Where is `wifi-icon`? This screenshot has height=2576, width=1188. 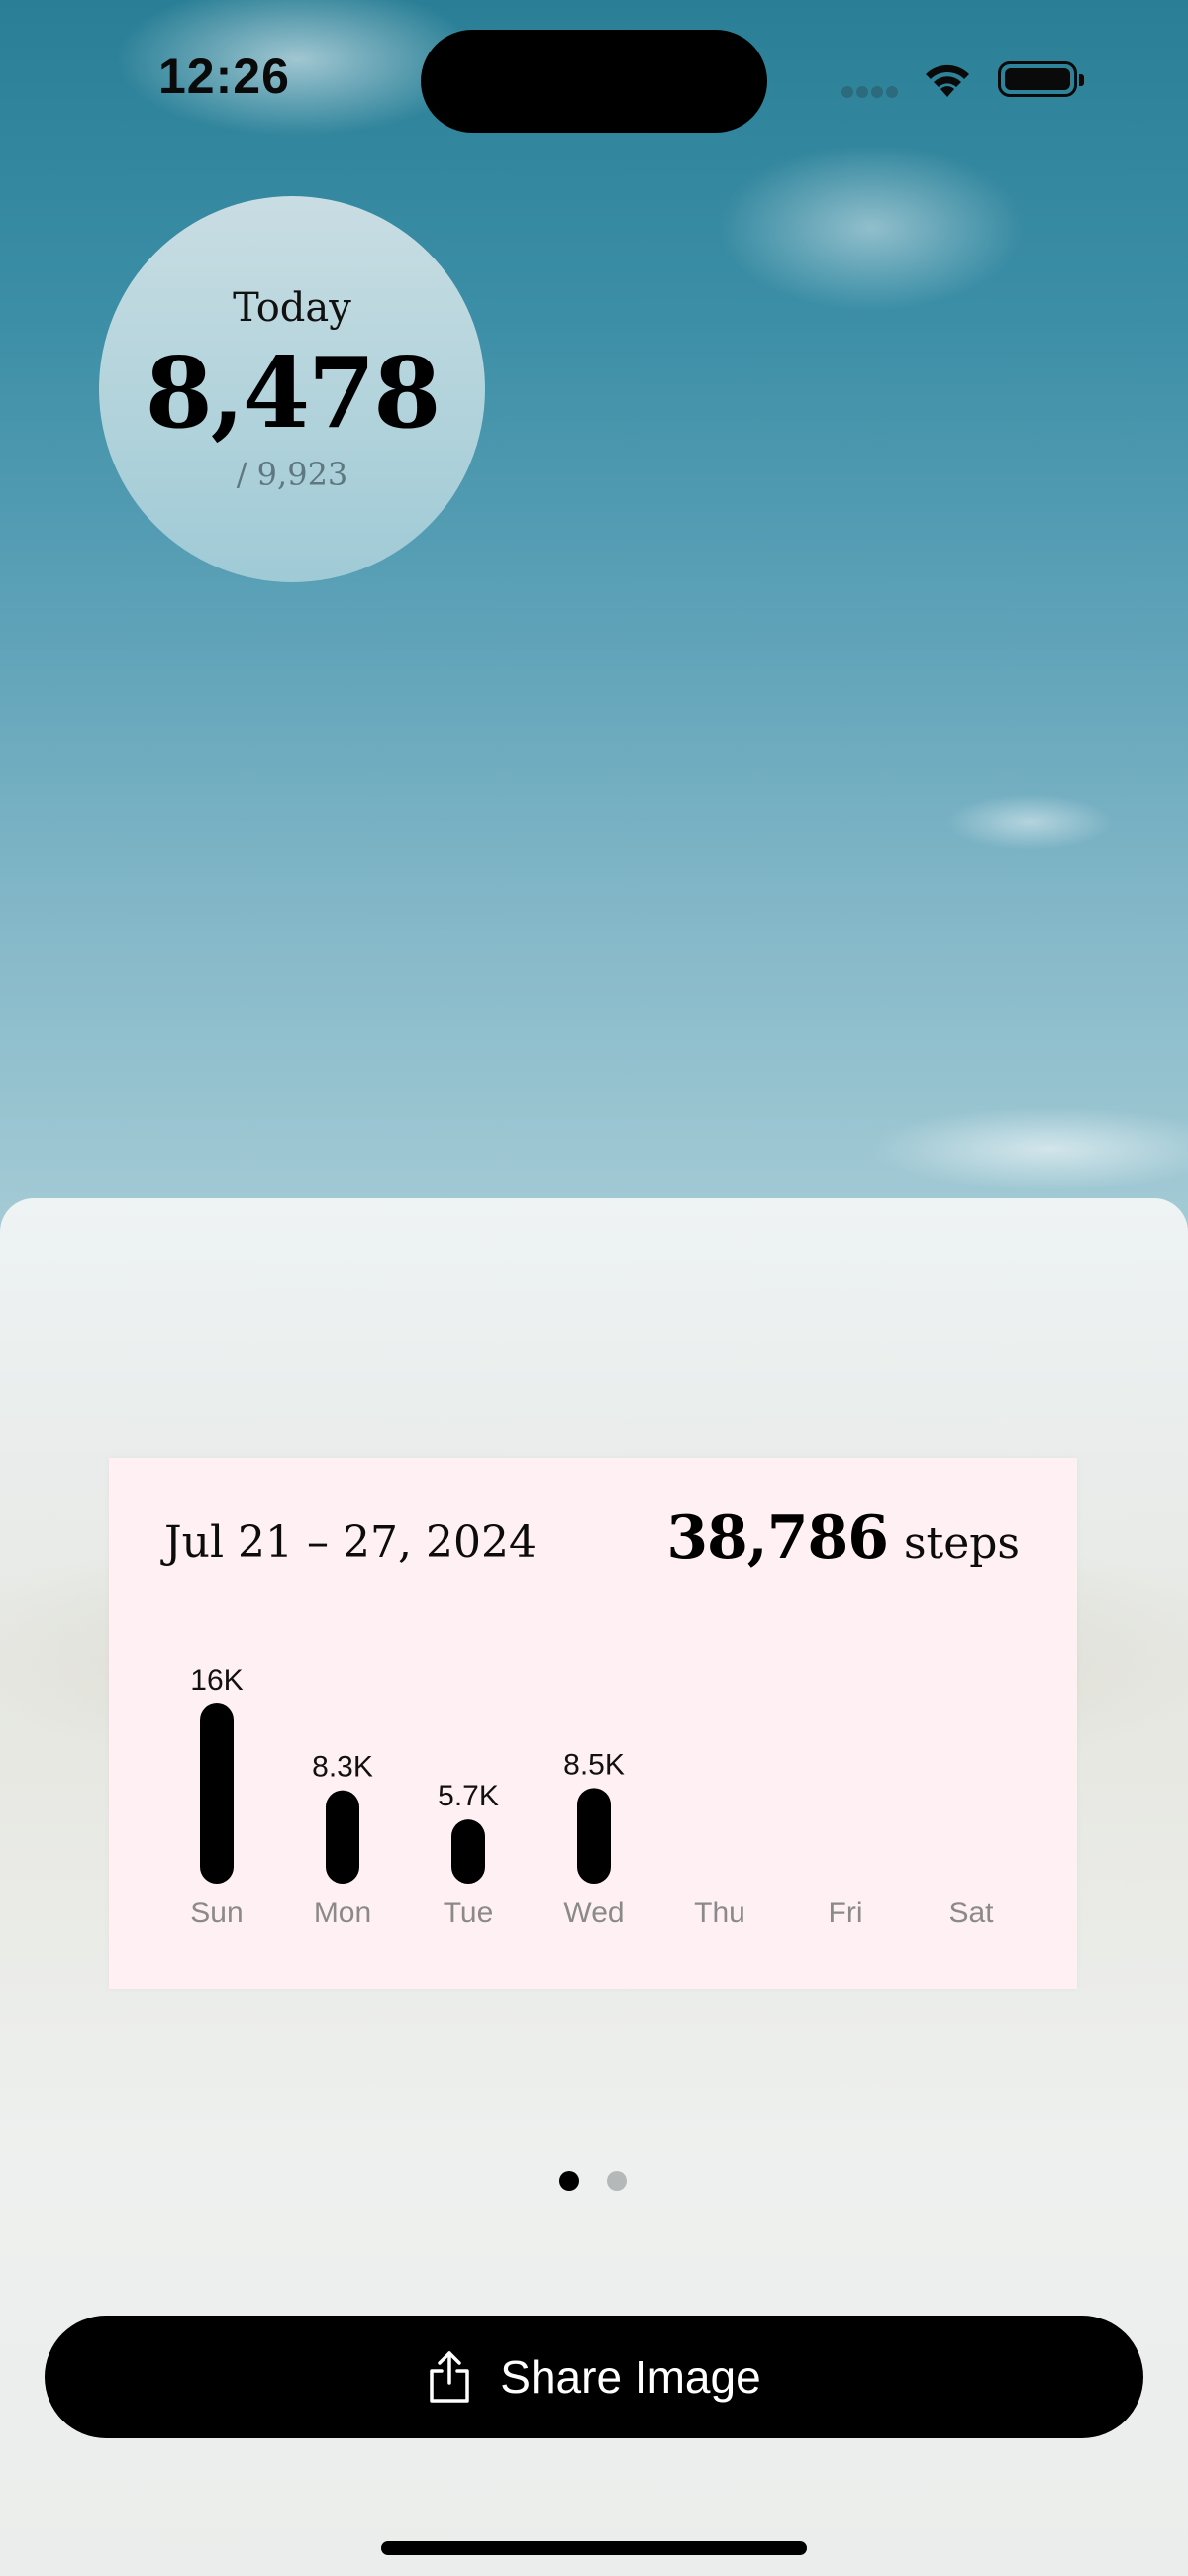
wifi-icon is located at coordinates (948, 81).